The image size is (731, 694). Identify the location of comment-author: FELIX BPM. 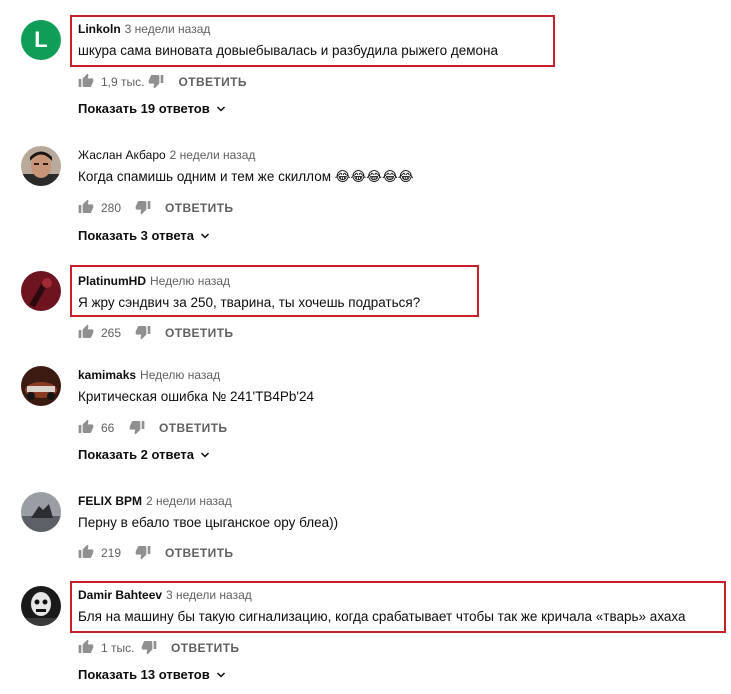
(110, 501).